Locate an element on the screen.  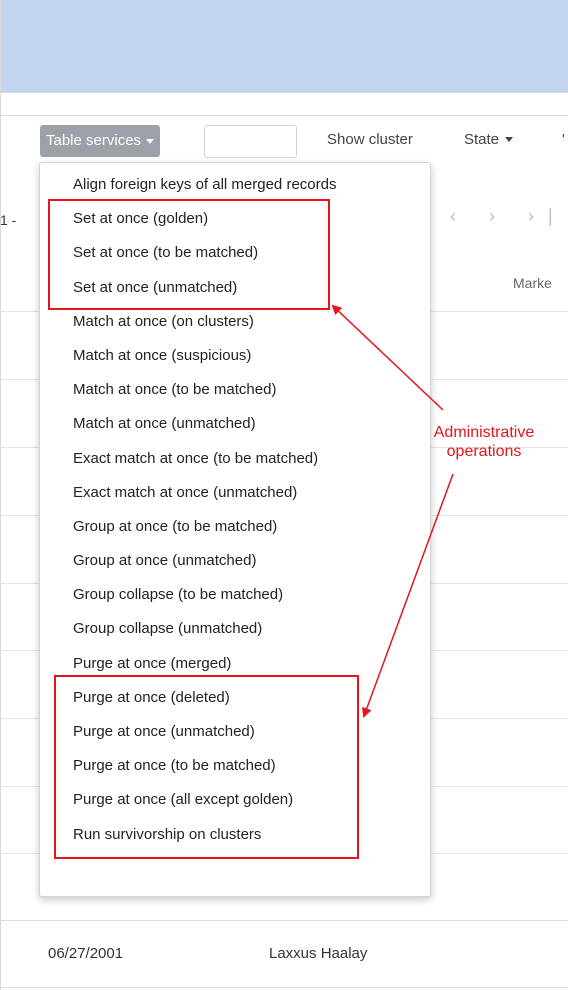
annotation-line-2: operations is located at coordinates (484, 451).